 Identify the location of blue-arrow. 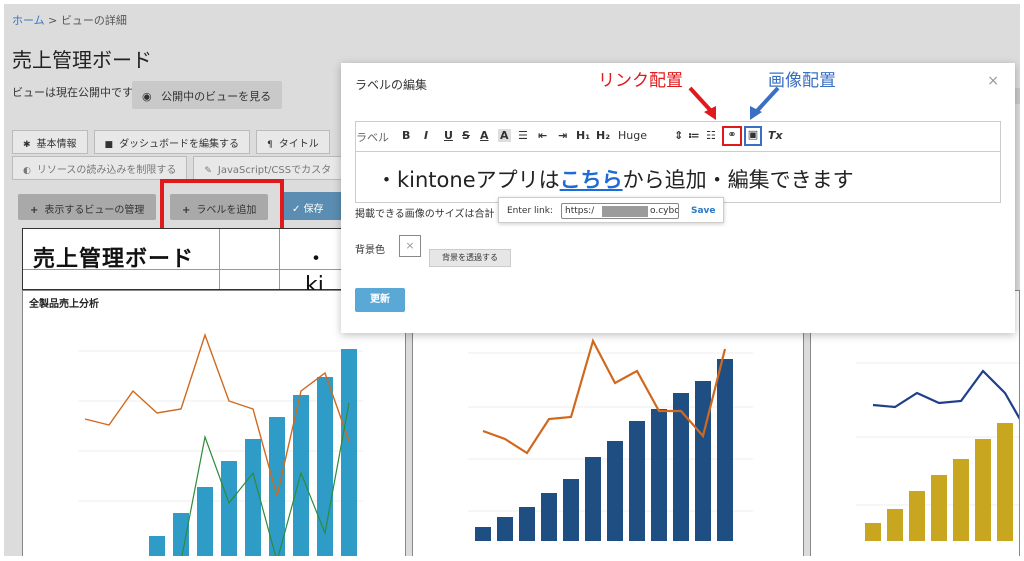
(767, 100).